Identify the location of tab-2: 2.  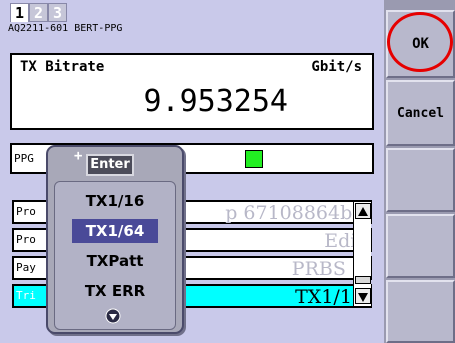
(38, 12).